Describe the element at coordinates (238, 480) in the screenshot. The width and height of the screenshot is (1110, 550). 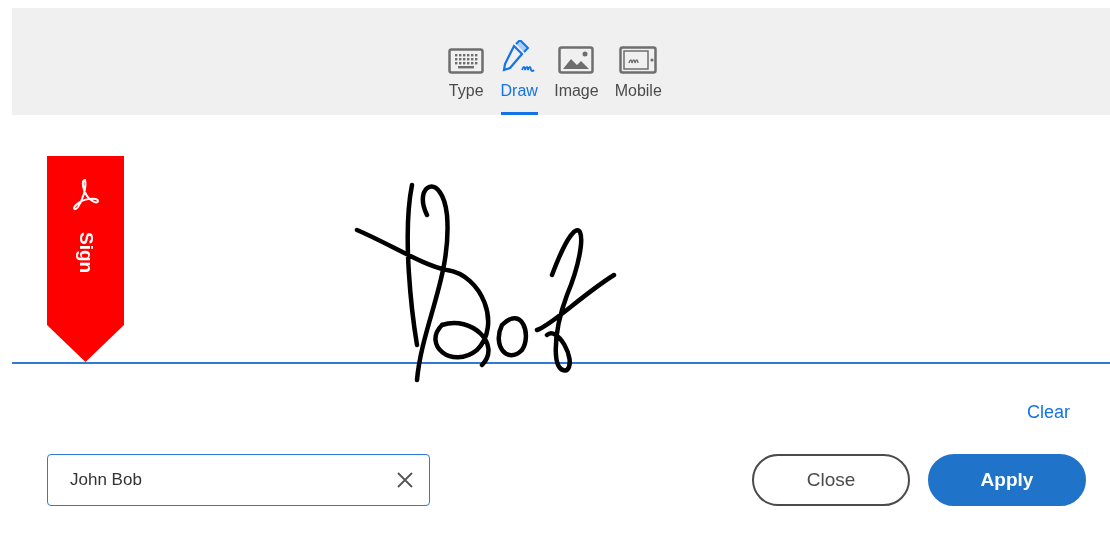
I see `name-input-field: John Bob` at that location.